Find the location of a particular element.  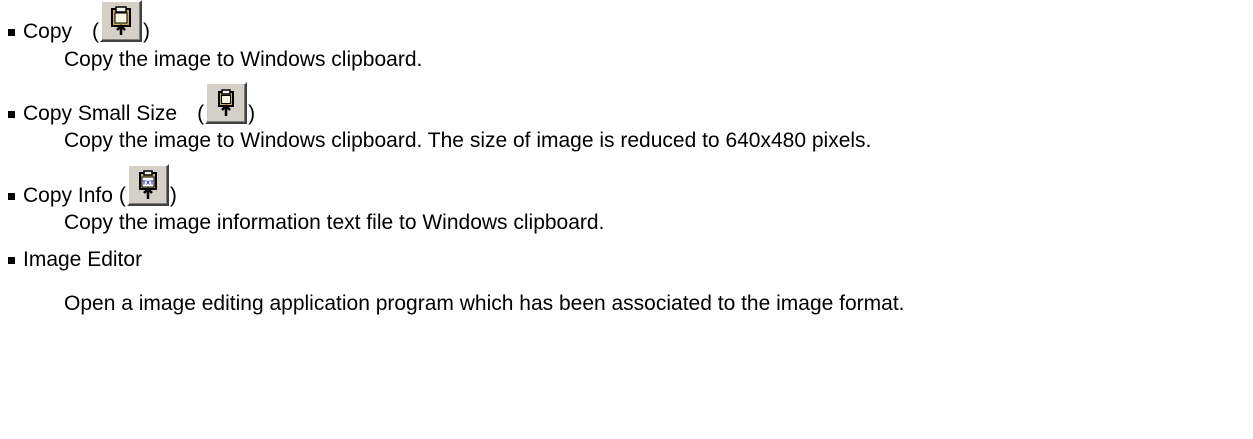

clipboard-copy-small-icon is located at coordinates (226, 103).